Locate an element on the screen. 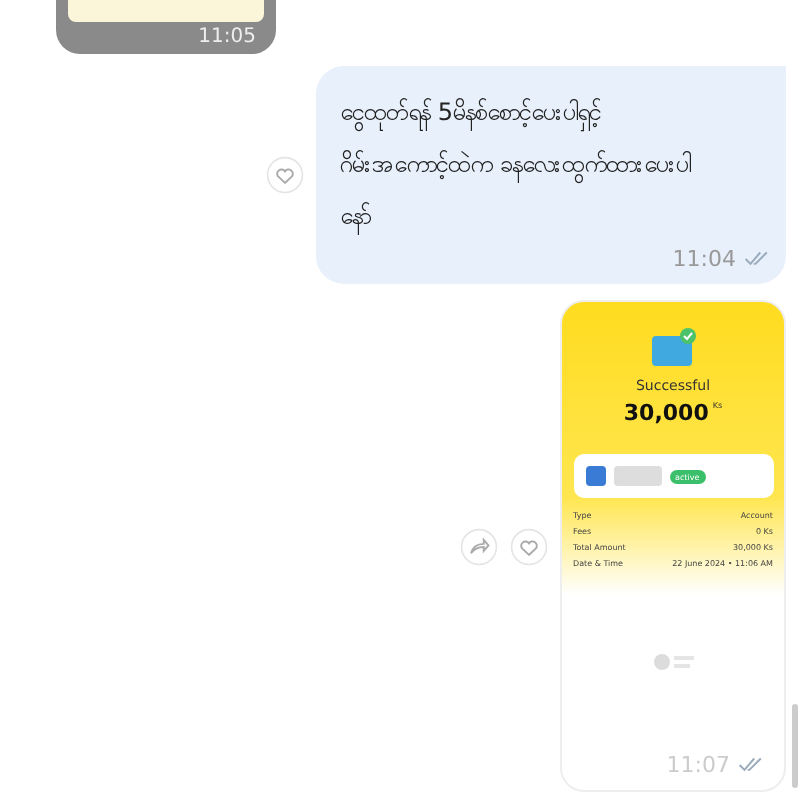 The width and height of the screenshot is (800, 800). amount-text: 30,000 is located at coordinates (666, 413).